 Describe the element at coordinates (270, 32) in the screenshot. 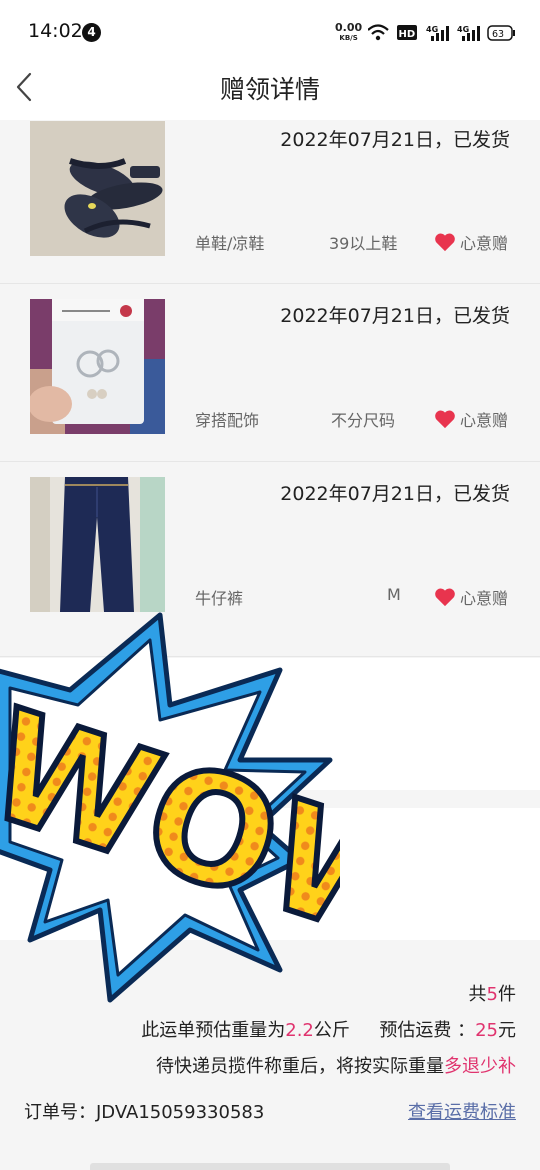

I see `status-bar: 14:02 4 0.00 KB/S HD 4G 4G 63` at that location.